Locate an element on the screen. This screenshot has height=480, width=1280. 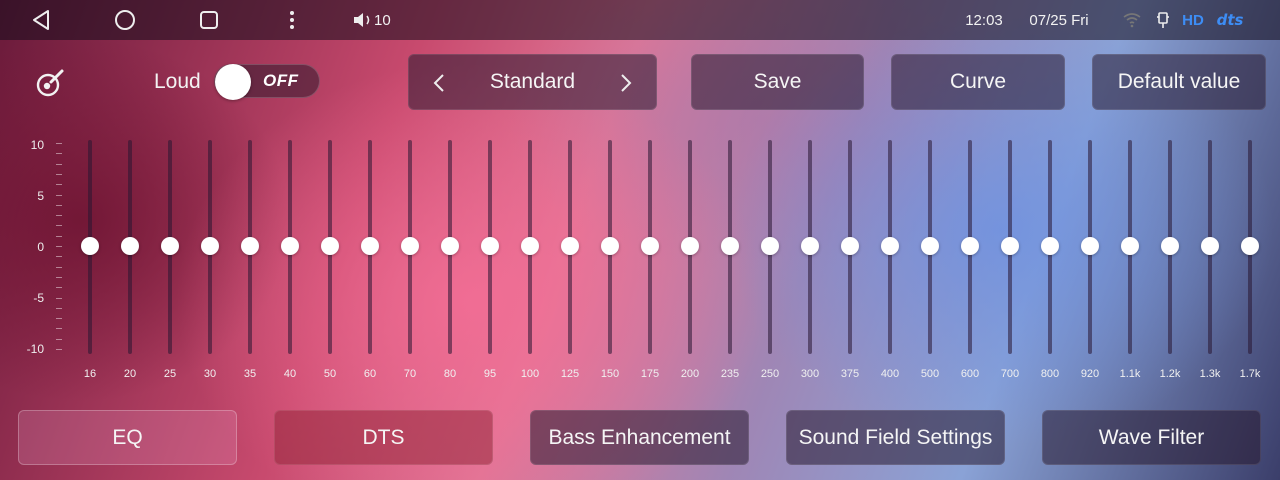
freq-label: 20 is located at coordinates (130, 374).